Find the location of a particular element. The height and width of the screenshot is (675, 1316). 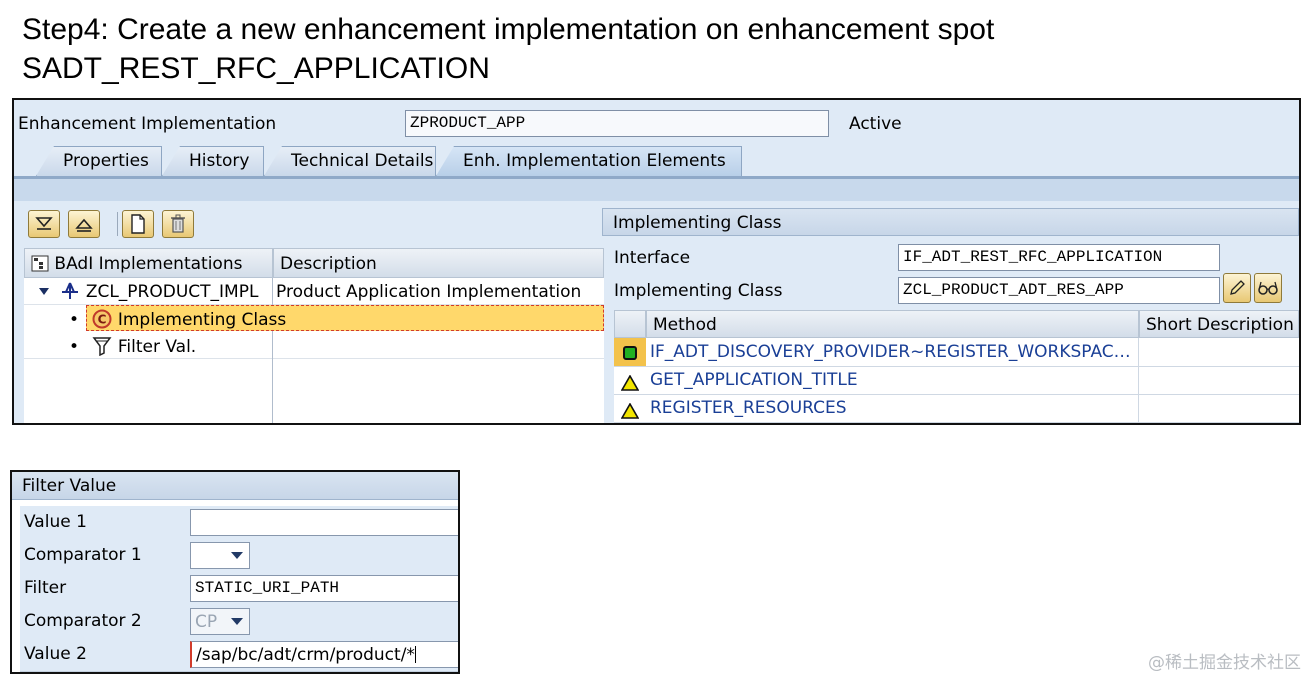

filter-input: STATIC_URI_PATH is located at coordinates (324, 588).